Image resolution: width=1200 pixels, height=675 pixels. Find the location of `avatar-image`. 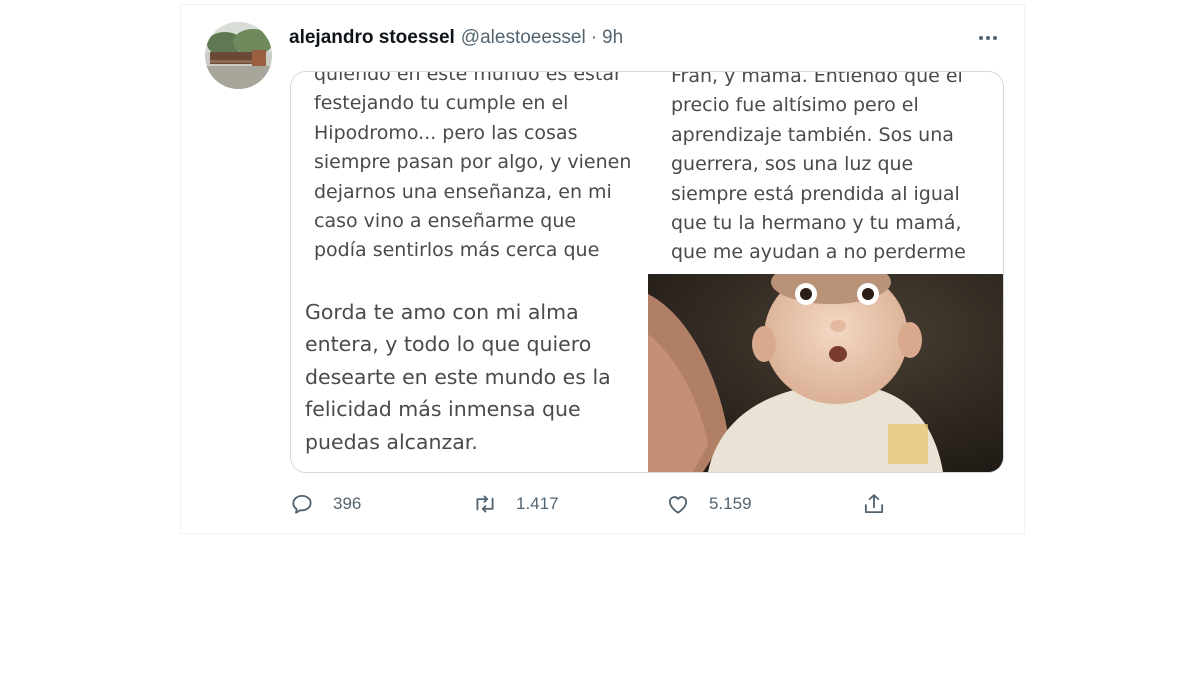

avatar-image is located at coordinates (238, 55).